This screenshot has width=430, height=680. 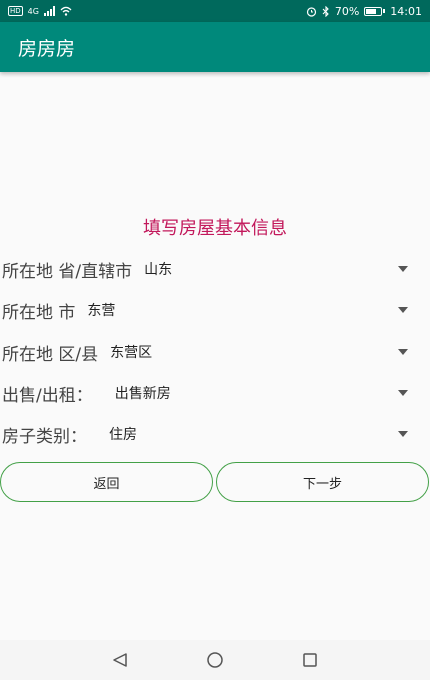 What do you see at coordinates (101, 311) in the screenshot?
I see `city-value: 东营` at bounding box center [101, 311].